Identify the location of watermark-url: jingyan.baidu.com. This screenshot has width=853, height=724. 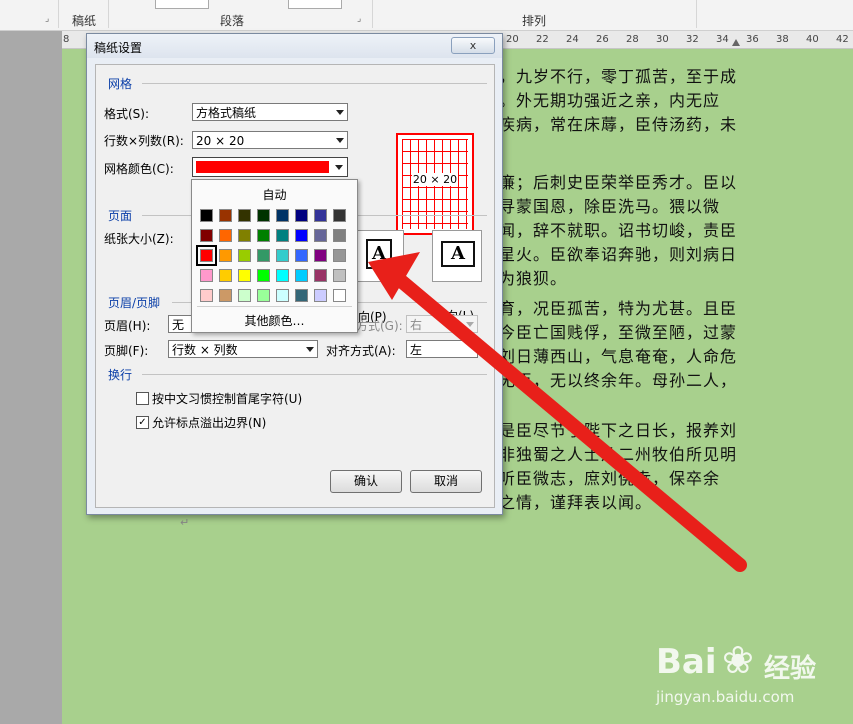
(725, 697).